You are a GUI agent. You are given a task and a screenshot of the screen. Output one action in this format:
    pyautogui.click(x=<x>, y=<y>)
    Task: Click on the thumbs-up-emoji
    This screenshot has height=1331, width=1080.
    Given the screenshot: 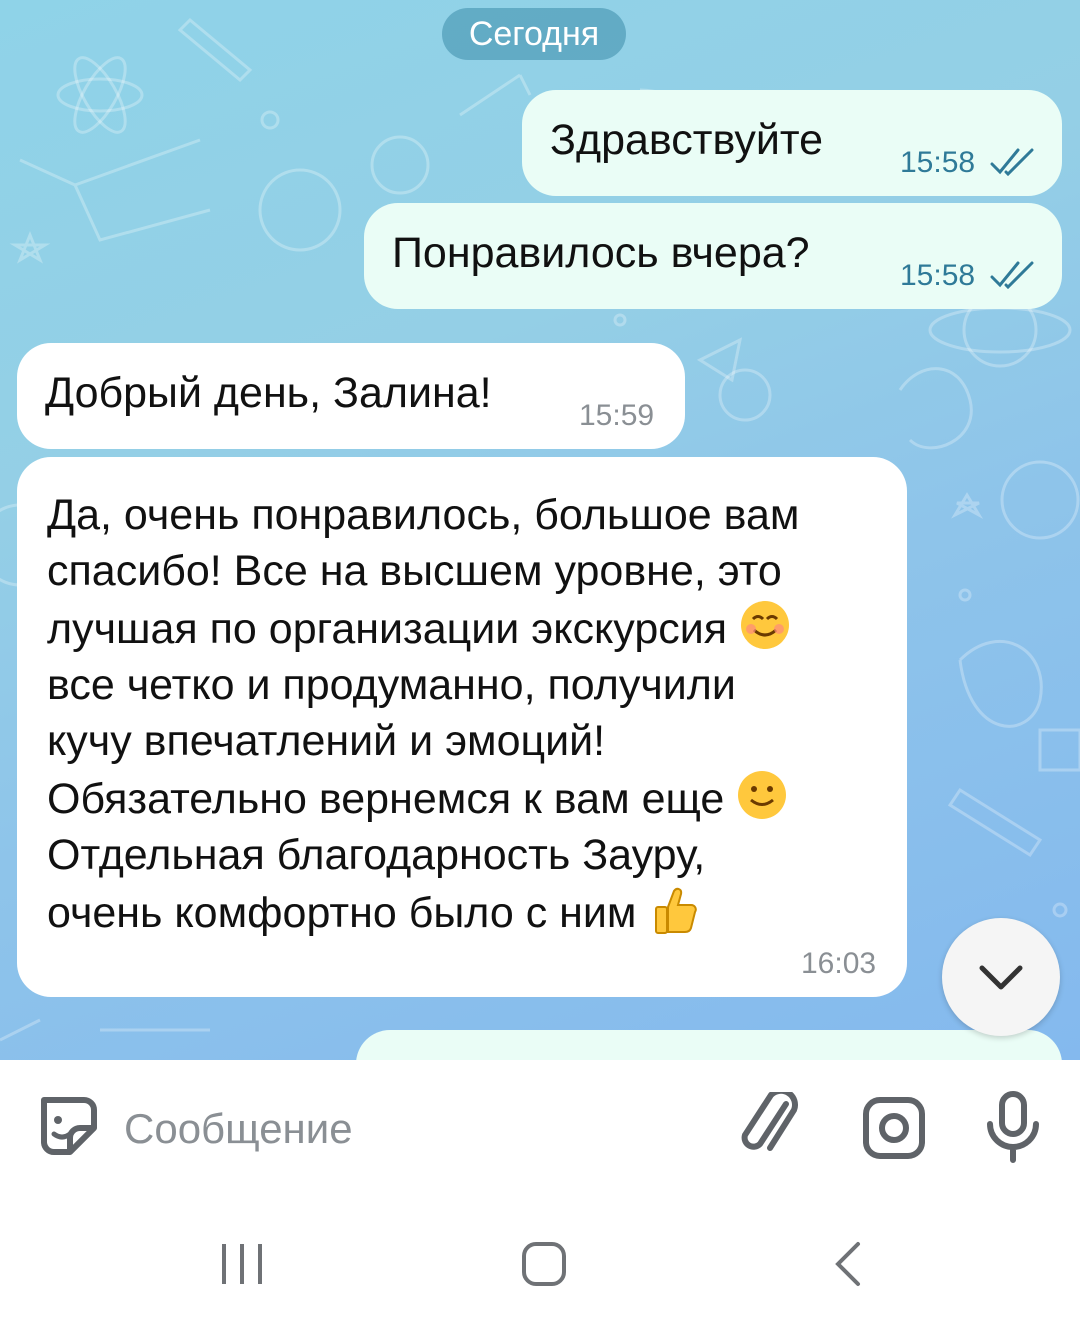 What is the action you would take?
    pyautogui.click(x=676, y=910)
    